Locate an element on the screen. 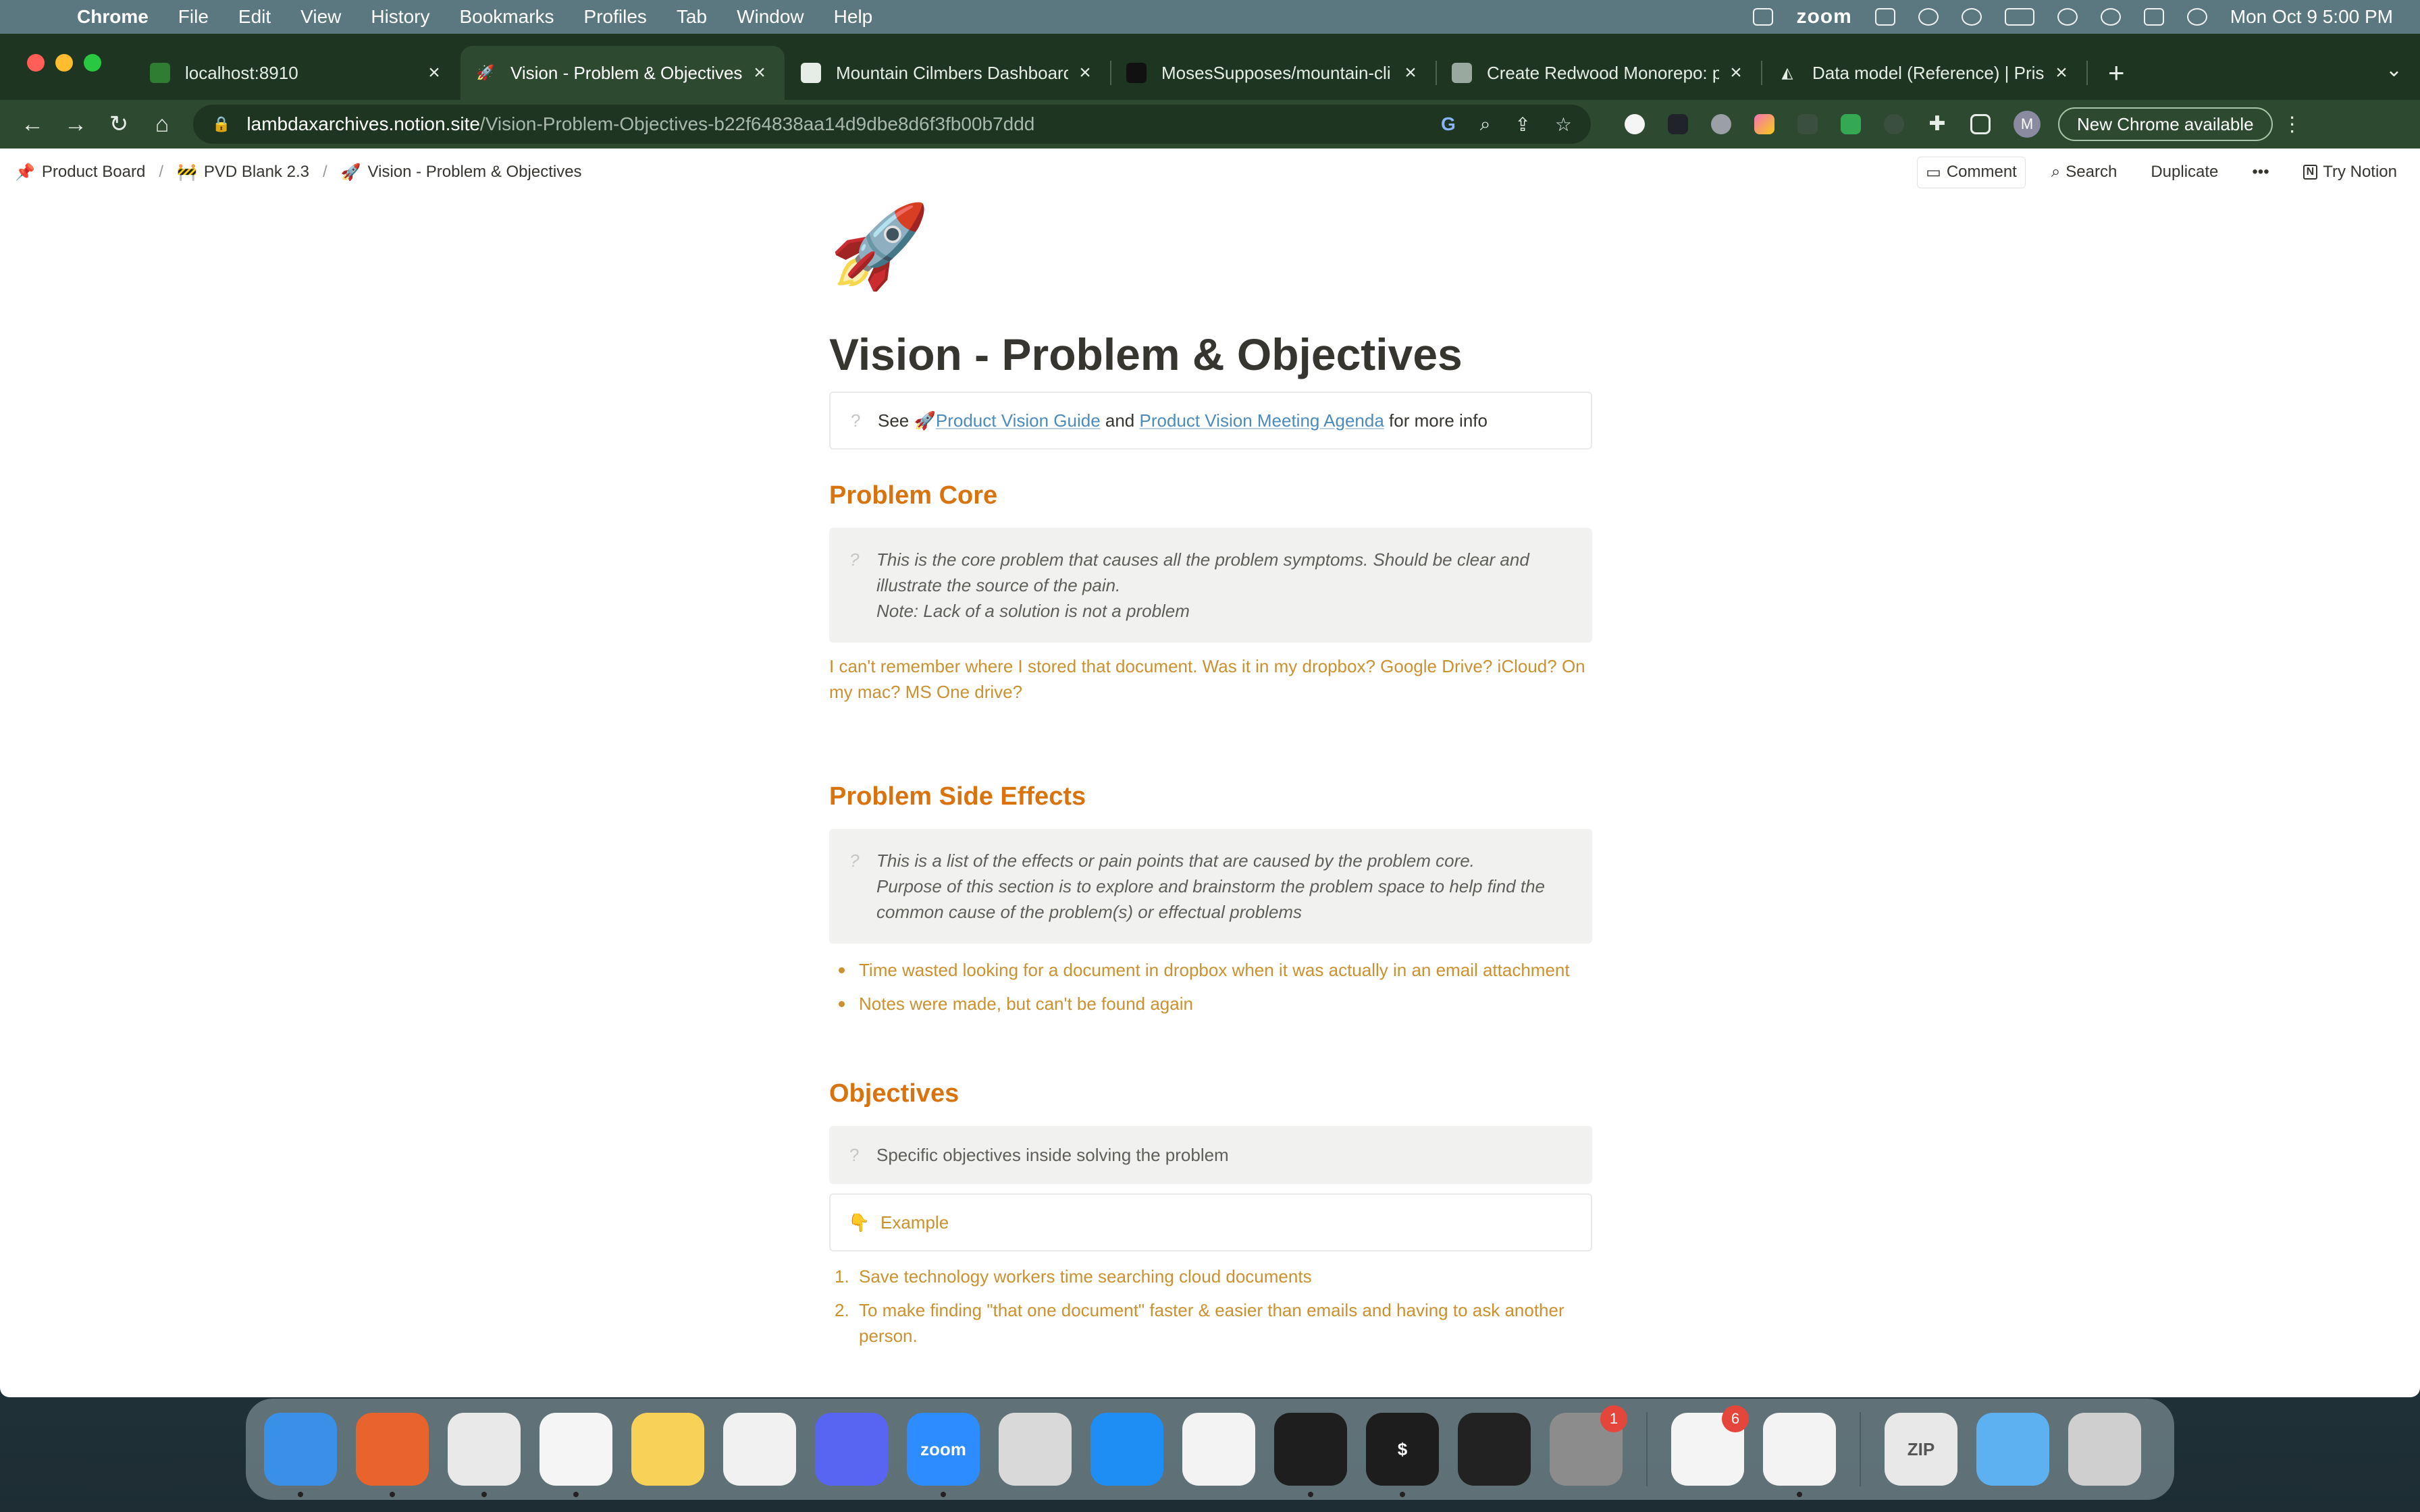 The image size is (2420, 1512). keyboard-icon is located at coordinates (1884, 17).